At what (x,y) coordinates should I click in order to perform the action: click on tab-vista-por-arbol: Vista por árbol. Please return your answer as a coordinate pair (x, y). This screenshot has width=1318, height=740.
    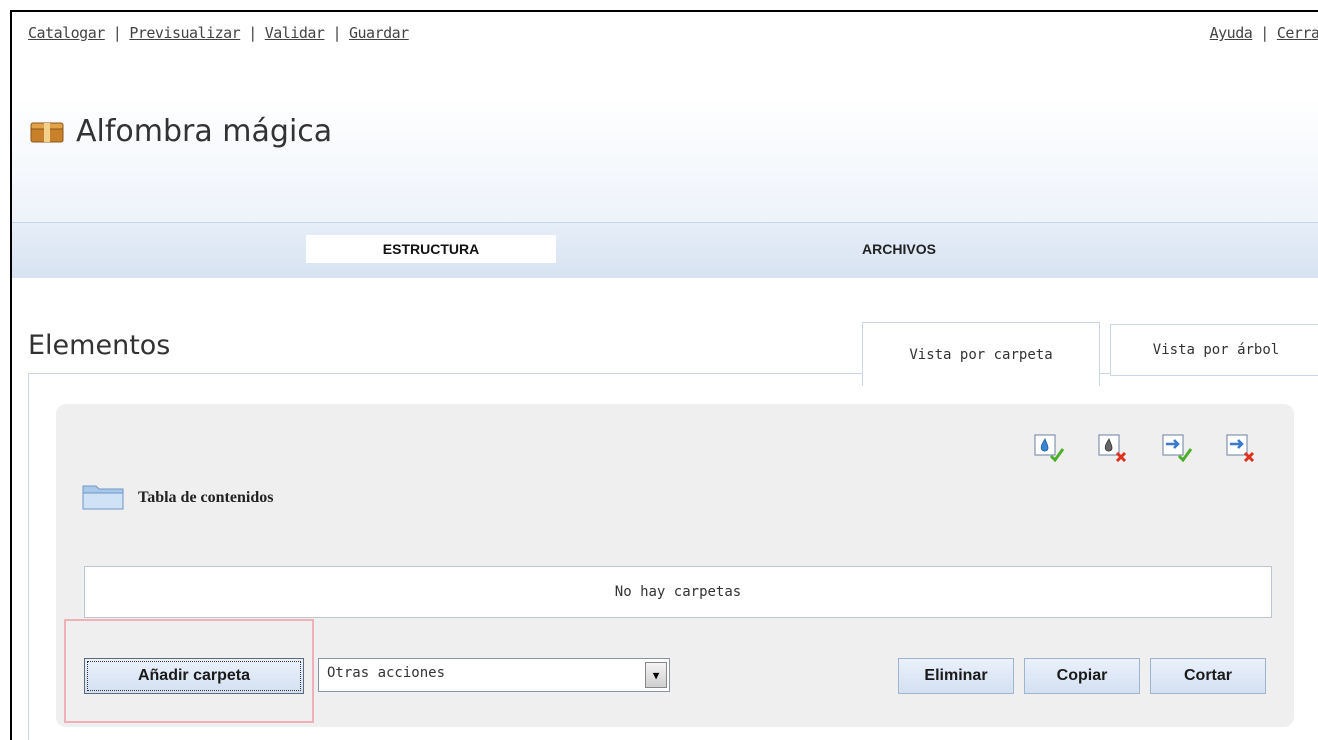
    Looking at the image, I should click on (1214, 350).